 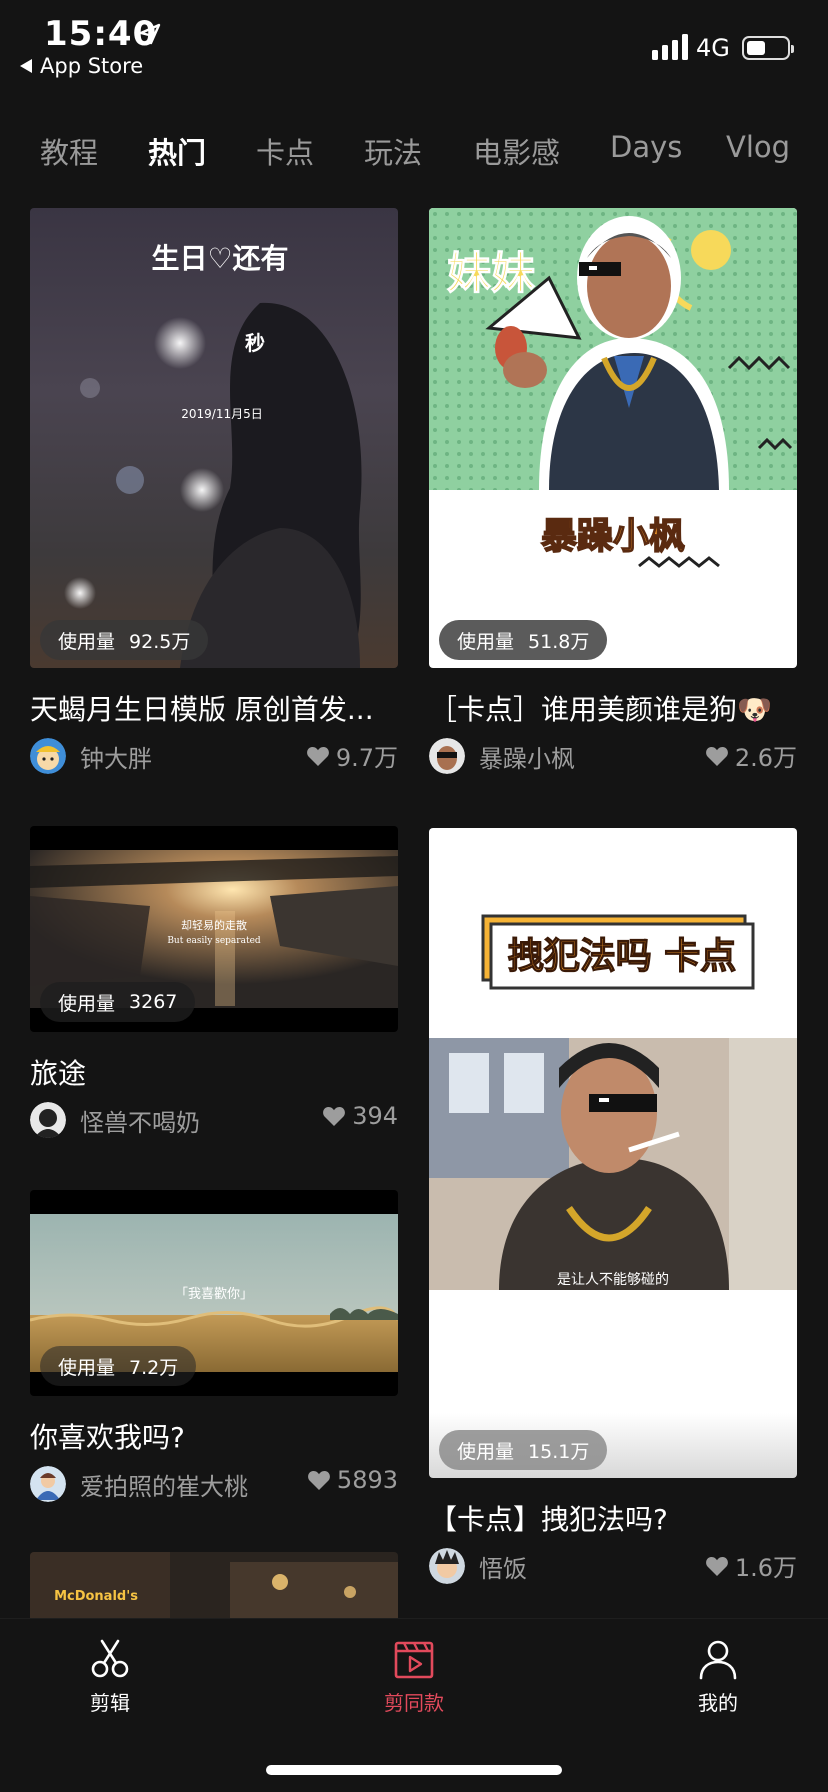 I want to click on home-indicator, so click(x=414, y=1770).